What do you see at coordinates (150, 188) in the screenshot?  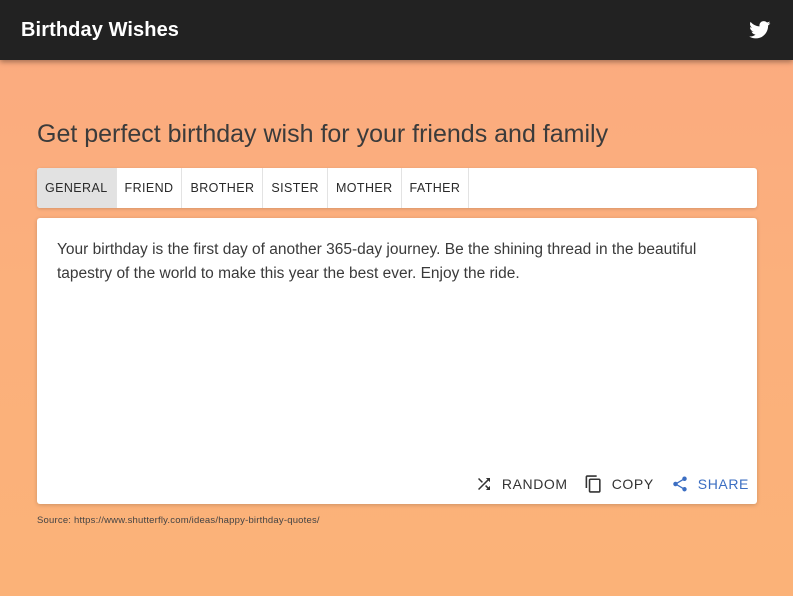 I see `tab-friend: FRIEND` at bounding box center [150, 188].